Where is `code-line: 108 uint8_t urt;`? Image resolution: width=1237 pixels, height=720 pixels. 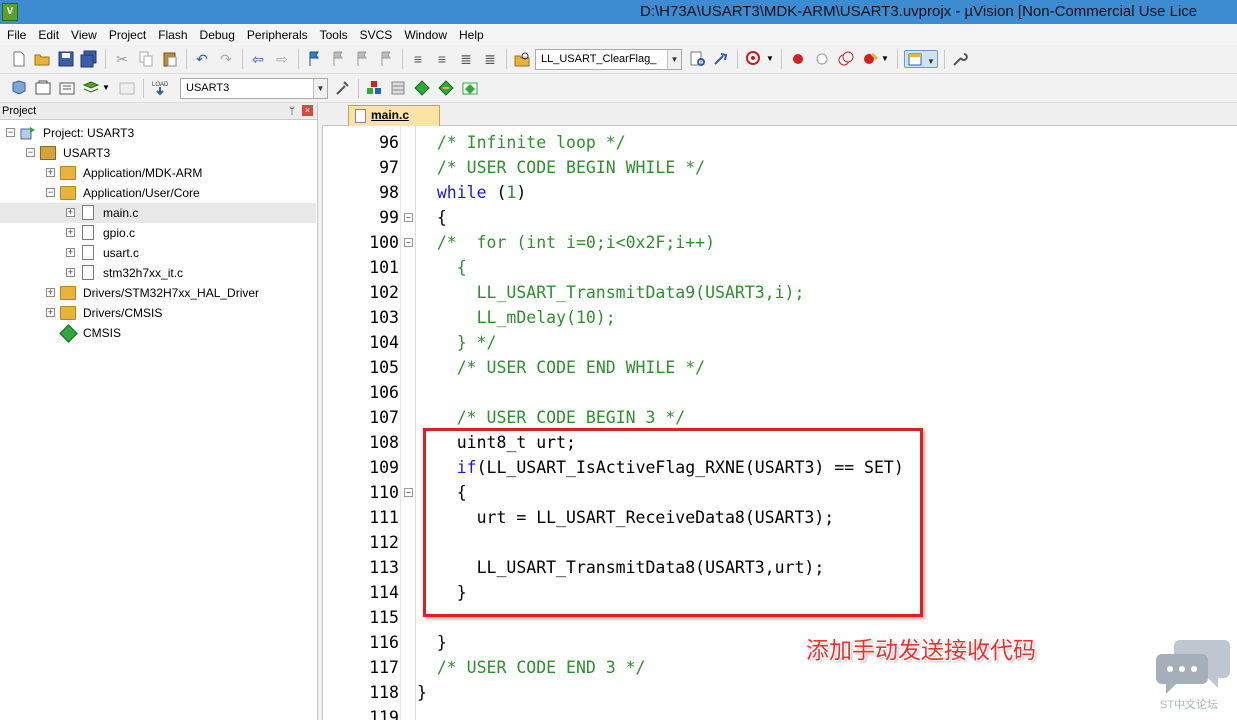
code-line: 108 uint8_t urt; is located at coordinates (780, 442).